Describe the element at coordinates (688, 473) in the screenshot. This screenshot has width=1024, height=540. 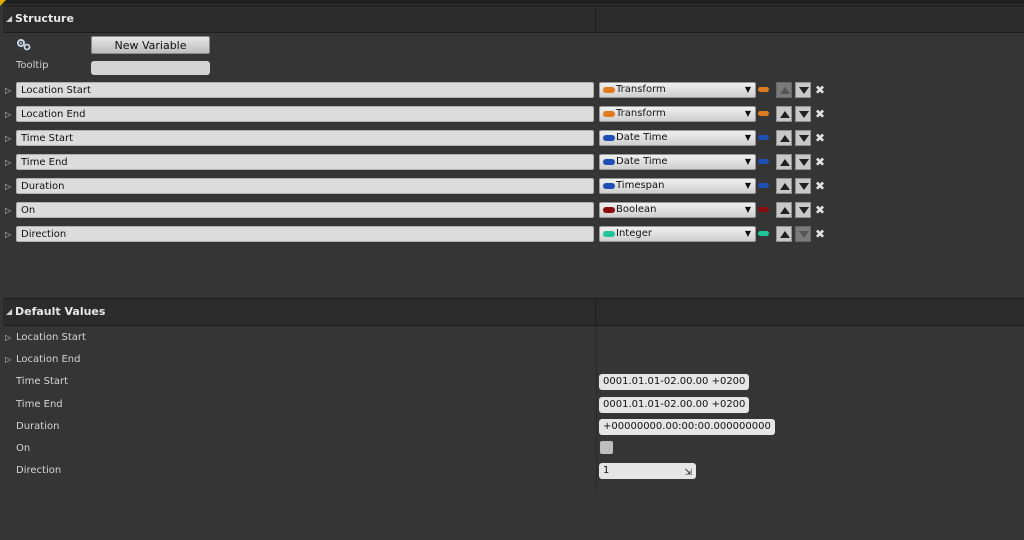
I see `spin-drag-icon: ⇲` at that location.